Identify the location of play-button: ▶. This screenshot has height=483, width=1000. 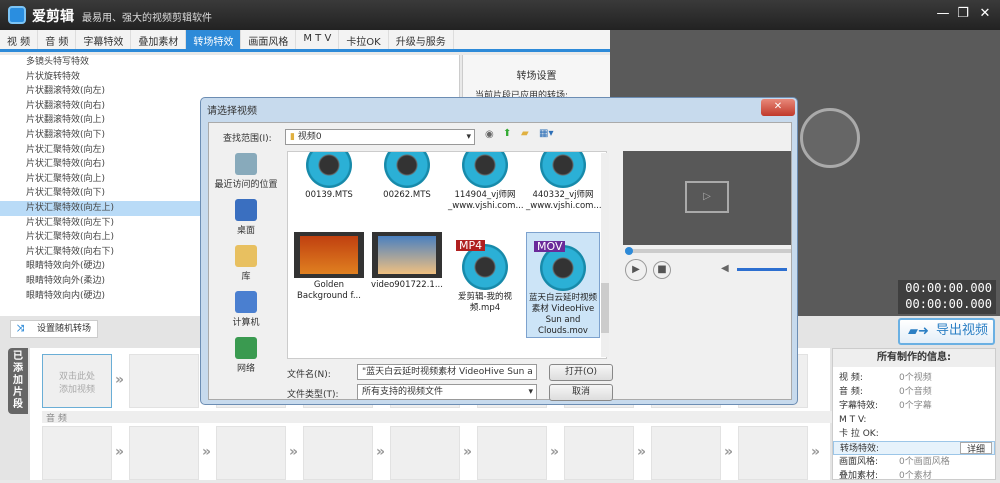
(636, 270).